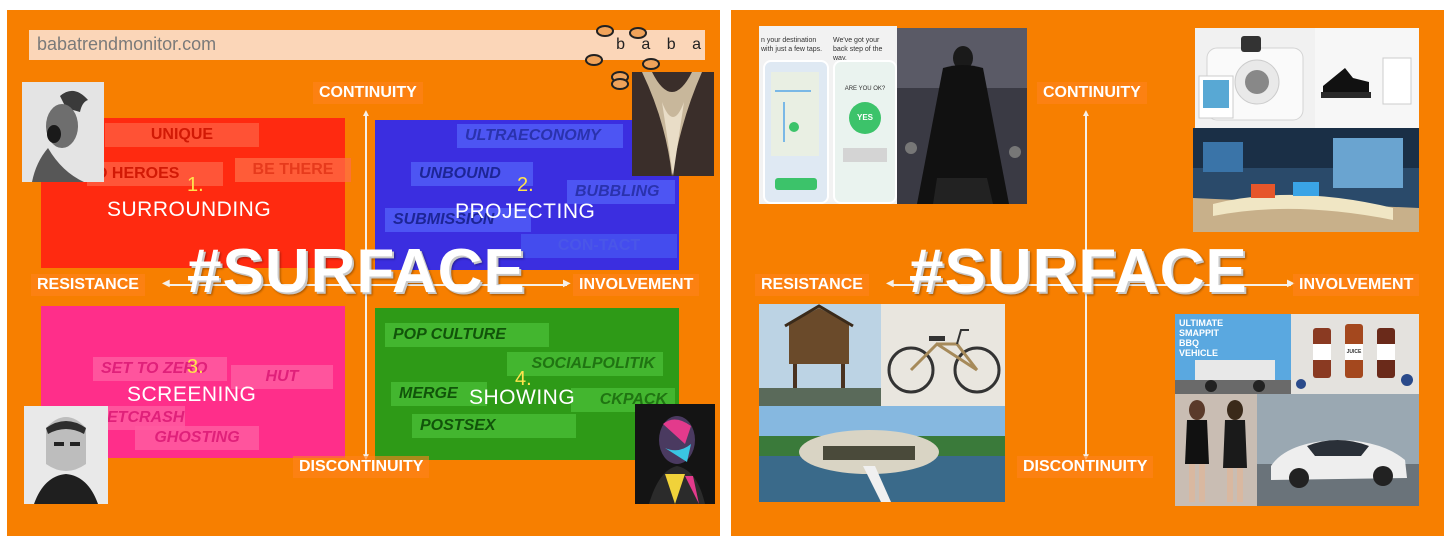 This screenshot has height=538, width=1447. What do you see at coordinates (525, 211) in the screenshot?
I see `quadrant-title-projecting: PROJECTING` at bounding box center [525, 211].